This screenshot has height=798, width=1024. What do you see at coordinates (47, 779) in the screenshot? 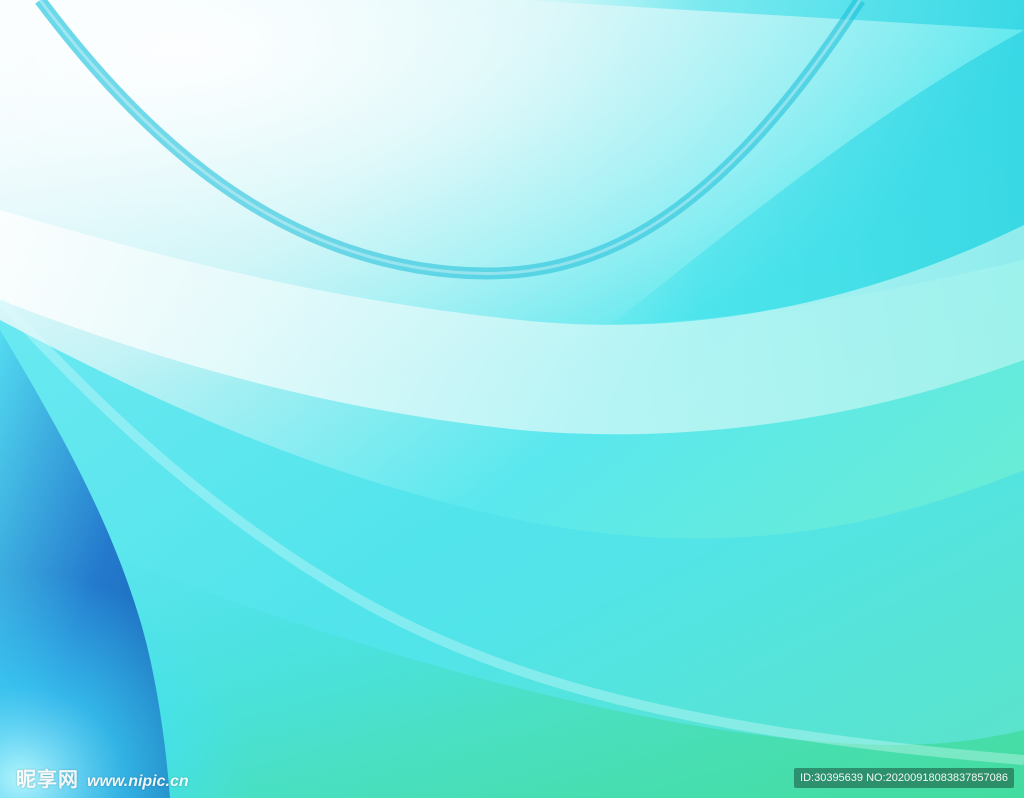
I see `watermark-brand: 昵享网` at bounding box center [47, 779].